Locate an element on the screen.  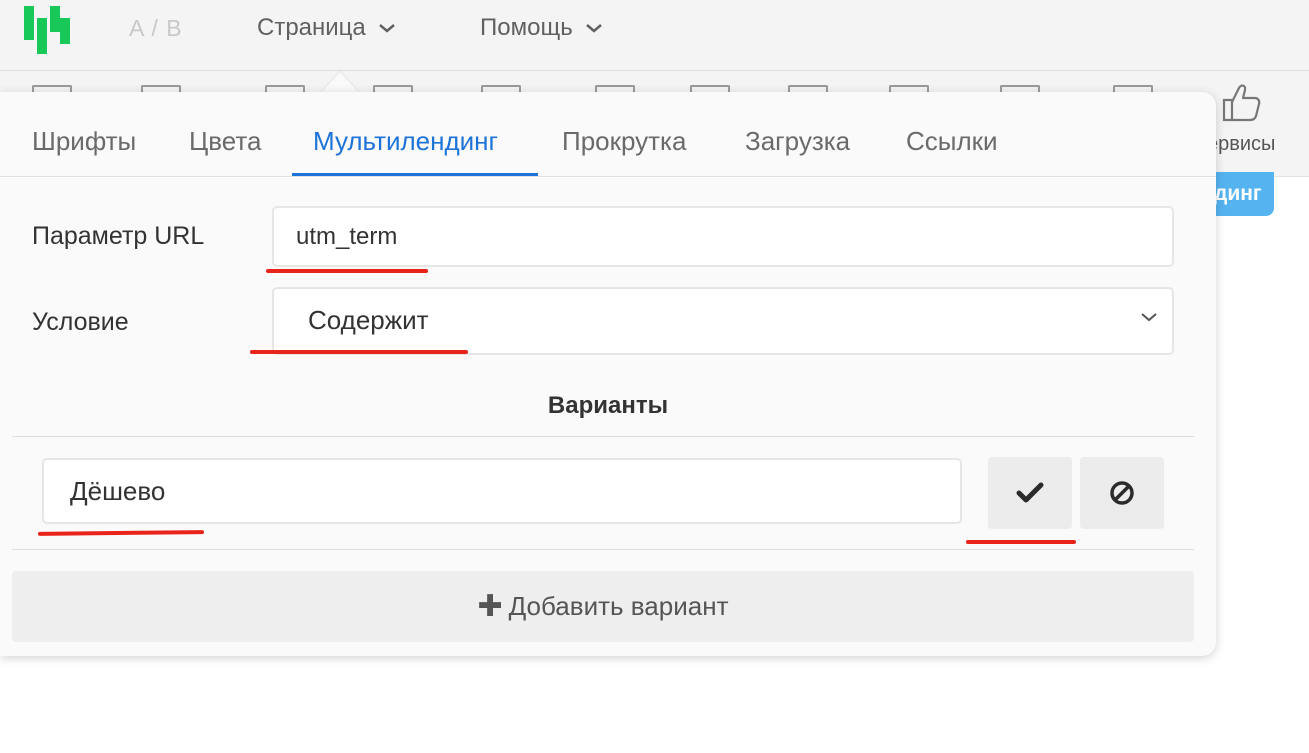
thumbs-up-icon is located at coordinates (1242, 103).